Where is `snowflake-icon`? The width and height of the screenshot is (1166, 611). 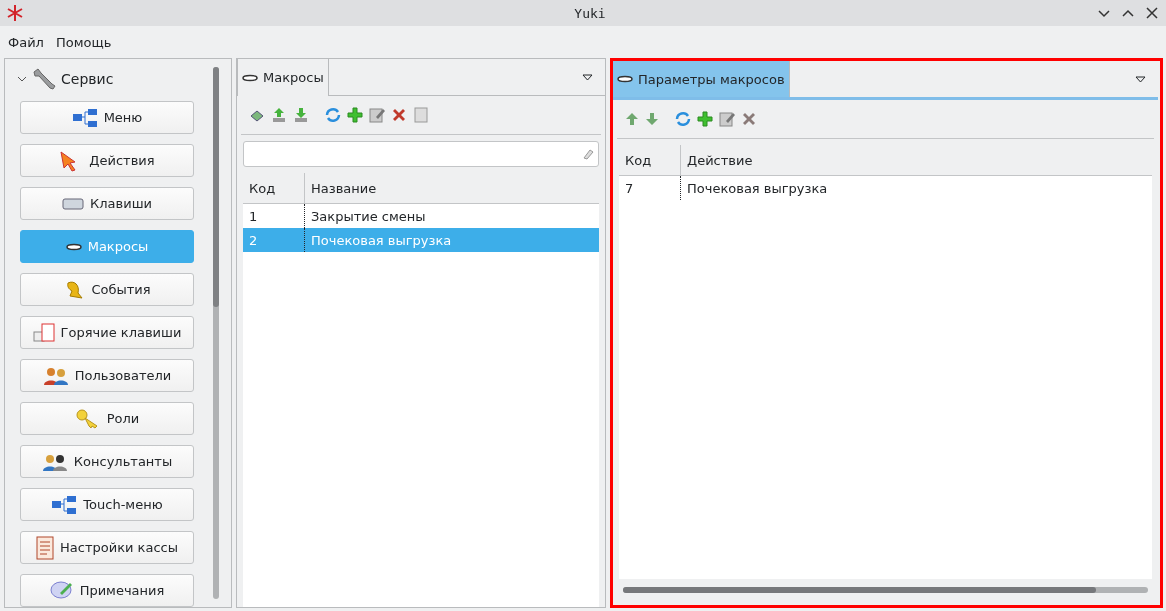
snowflake-icon is located at coordinates (15, 13).